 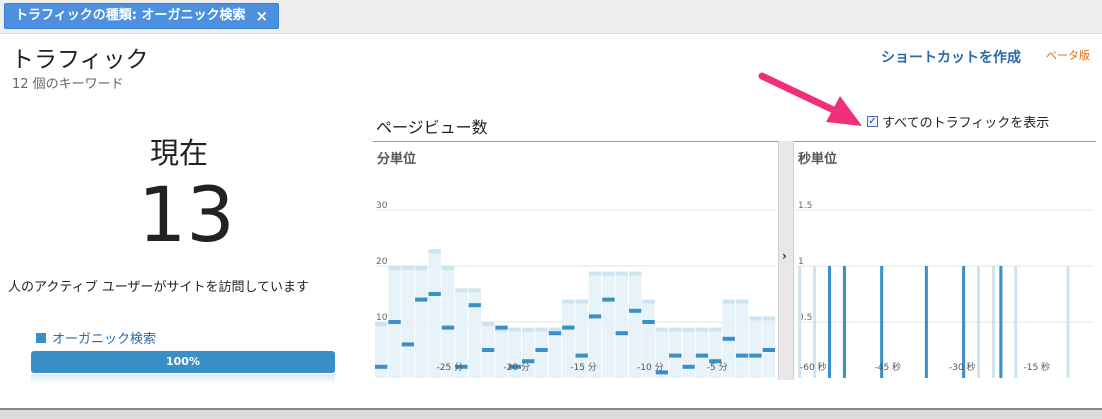 I want to click on bottom-panel-edge, so click(x=551, y=413).